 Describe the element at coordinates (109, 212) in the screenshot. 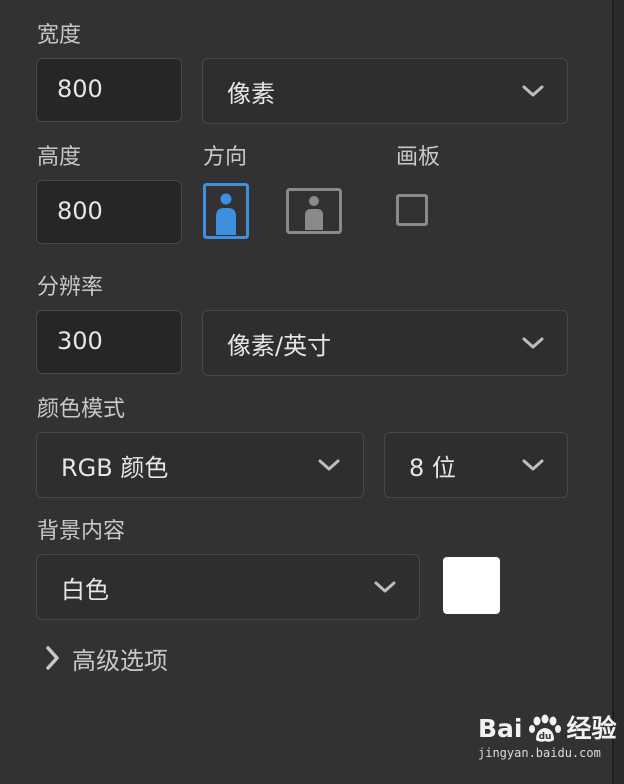

I see `height-input: 800` at that location.